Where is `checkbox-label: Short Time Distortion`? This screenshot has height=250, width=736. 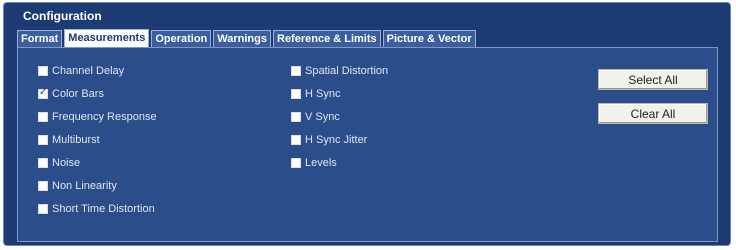
checkbox-label: Short Time Distortion is located at coordinates (103, 208).